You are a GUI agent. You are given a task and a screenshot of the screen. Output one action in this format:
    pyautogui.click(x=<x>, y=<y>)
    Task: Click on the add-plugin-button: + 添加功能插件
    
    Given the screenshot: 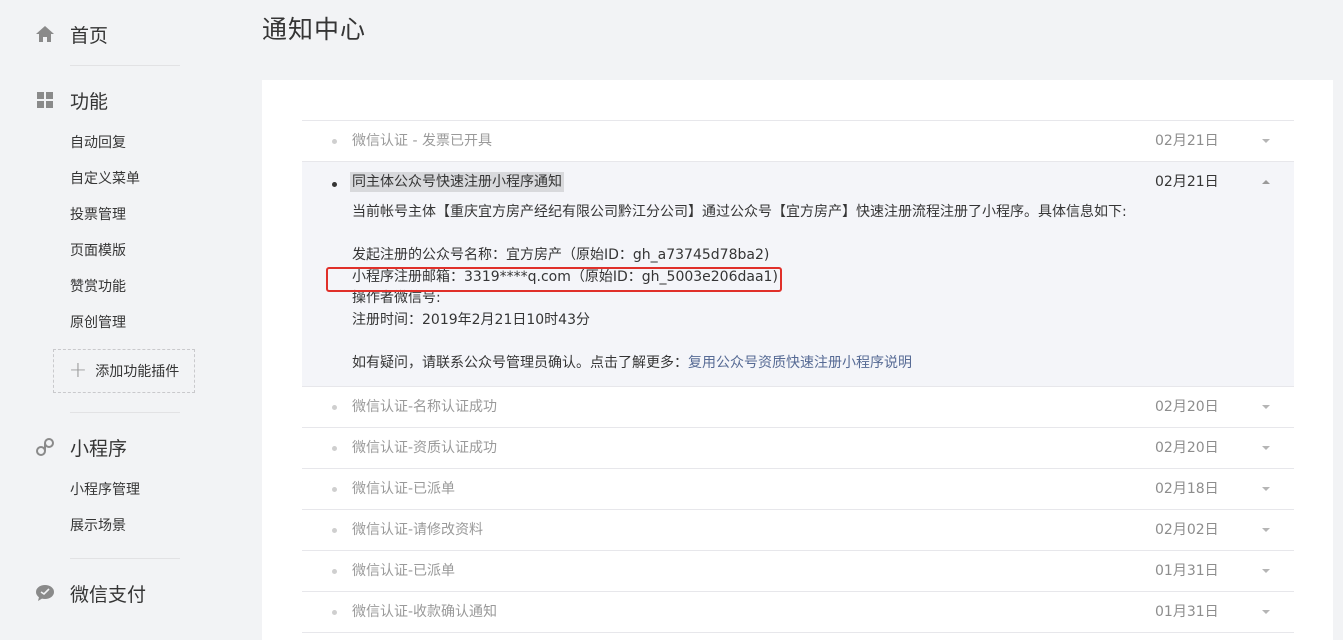 What is the action you would take?
    pyautogui.click(x=124, y=371)
    